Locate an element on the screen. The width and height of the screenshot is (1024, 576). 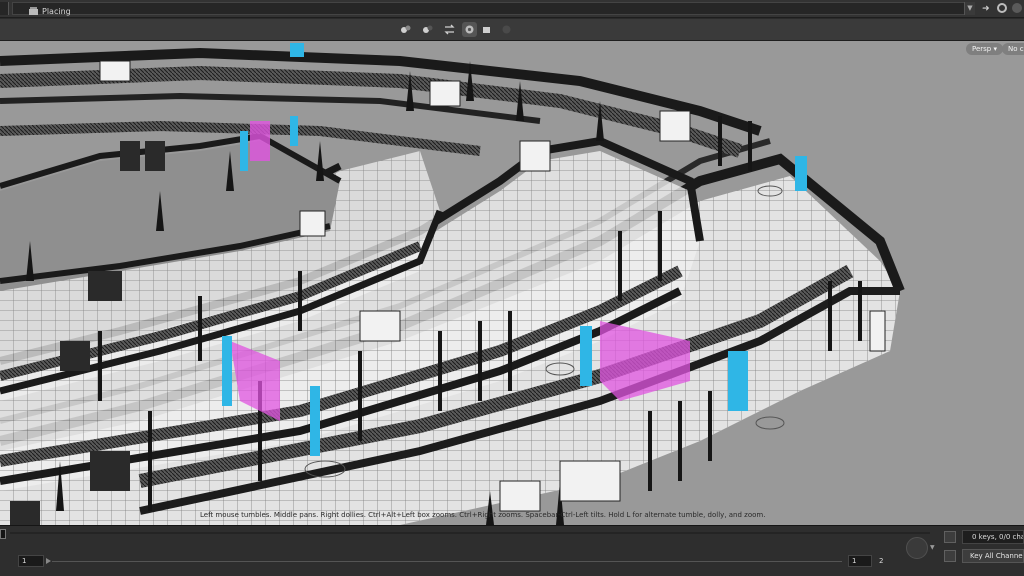
help-icon is located at coordinates (1017, 8).